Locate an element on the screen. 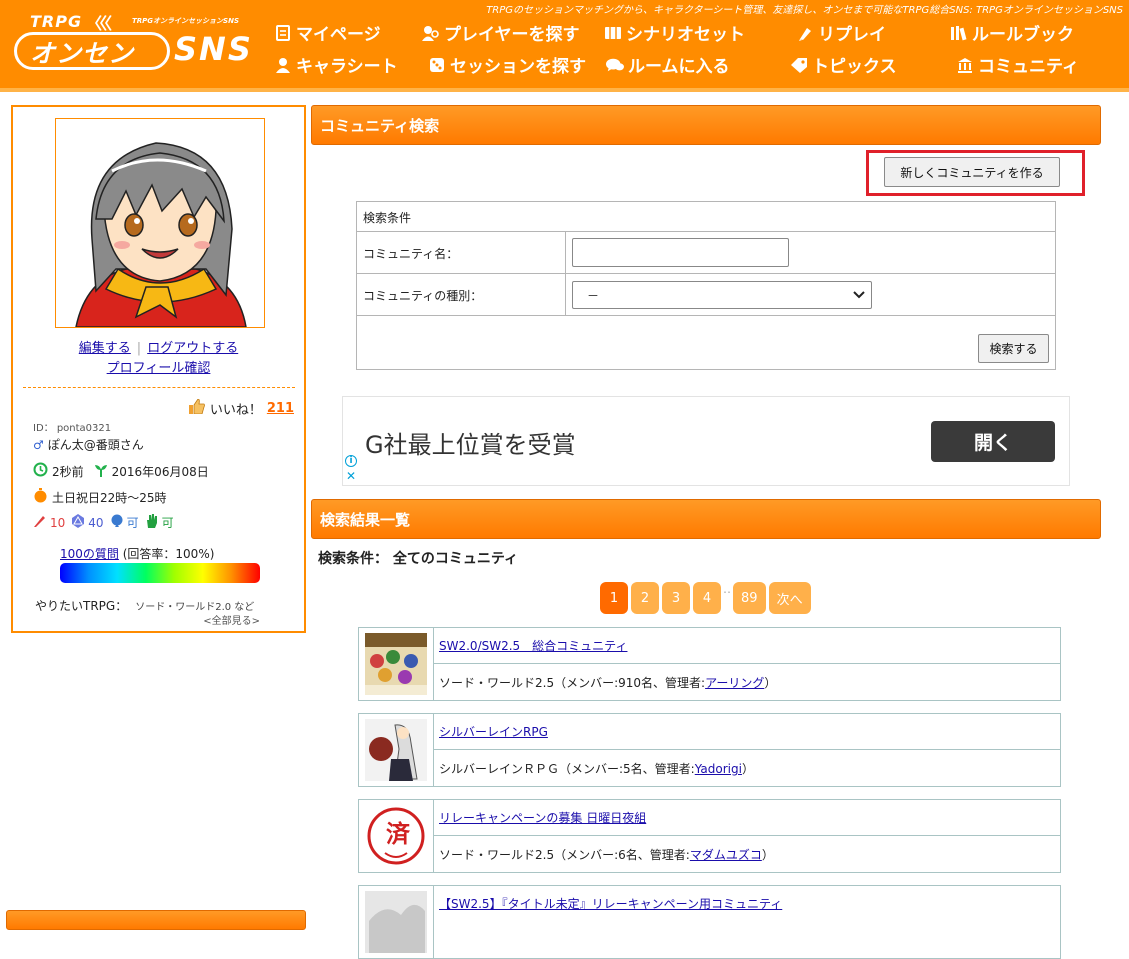 This screenshot has height=959, width=1129. divider is located at coordinates (159, 387).